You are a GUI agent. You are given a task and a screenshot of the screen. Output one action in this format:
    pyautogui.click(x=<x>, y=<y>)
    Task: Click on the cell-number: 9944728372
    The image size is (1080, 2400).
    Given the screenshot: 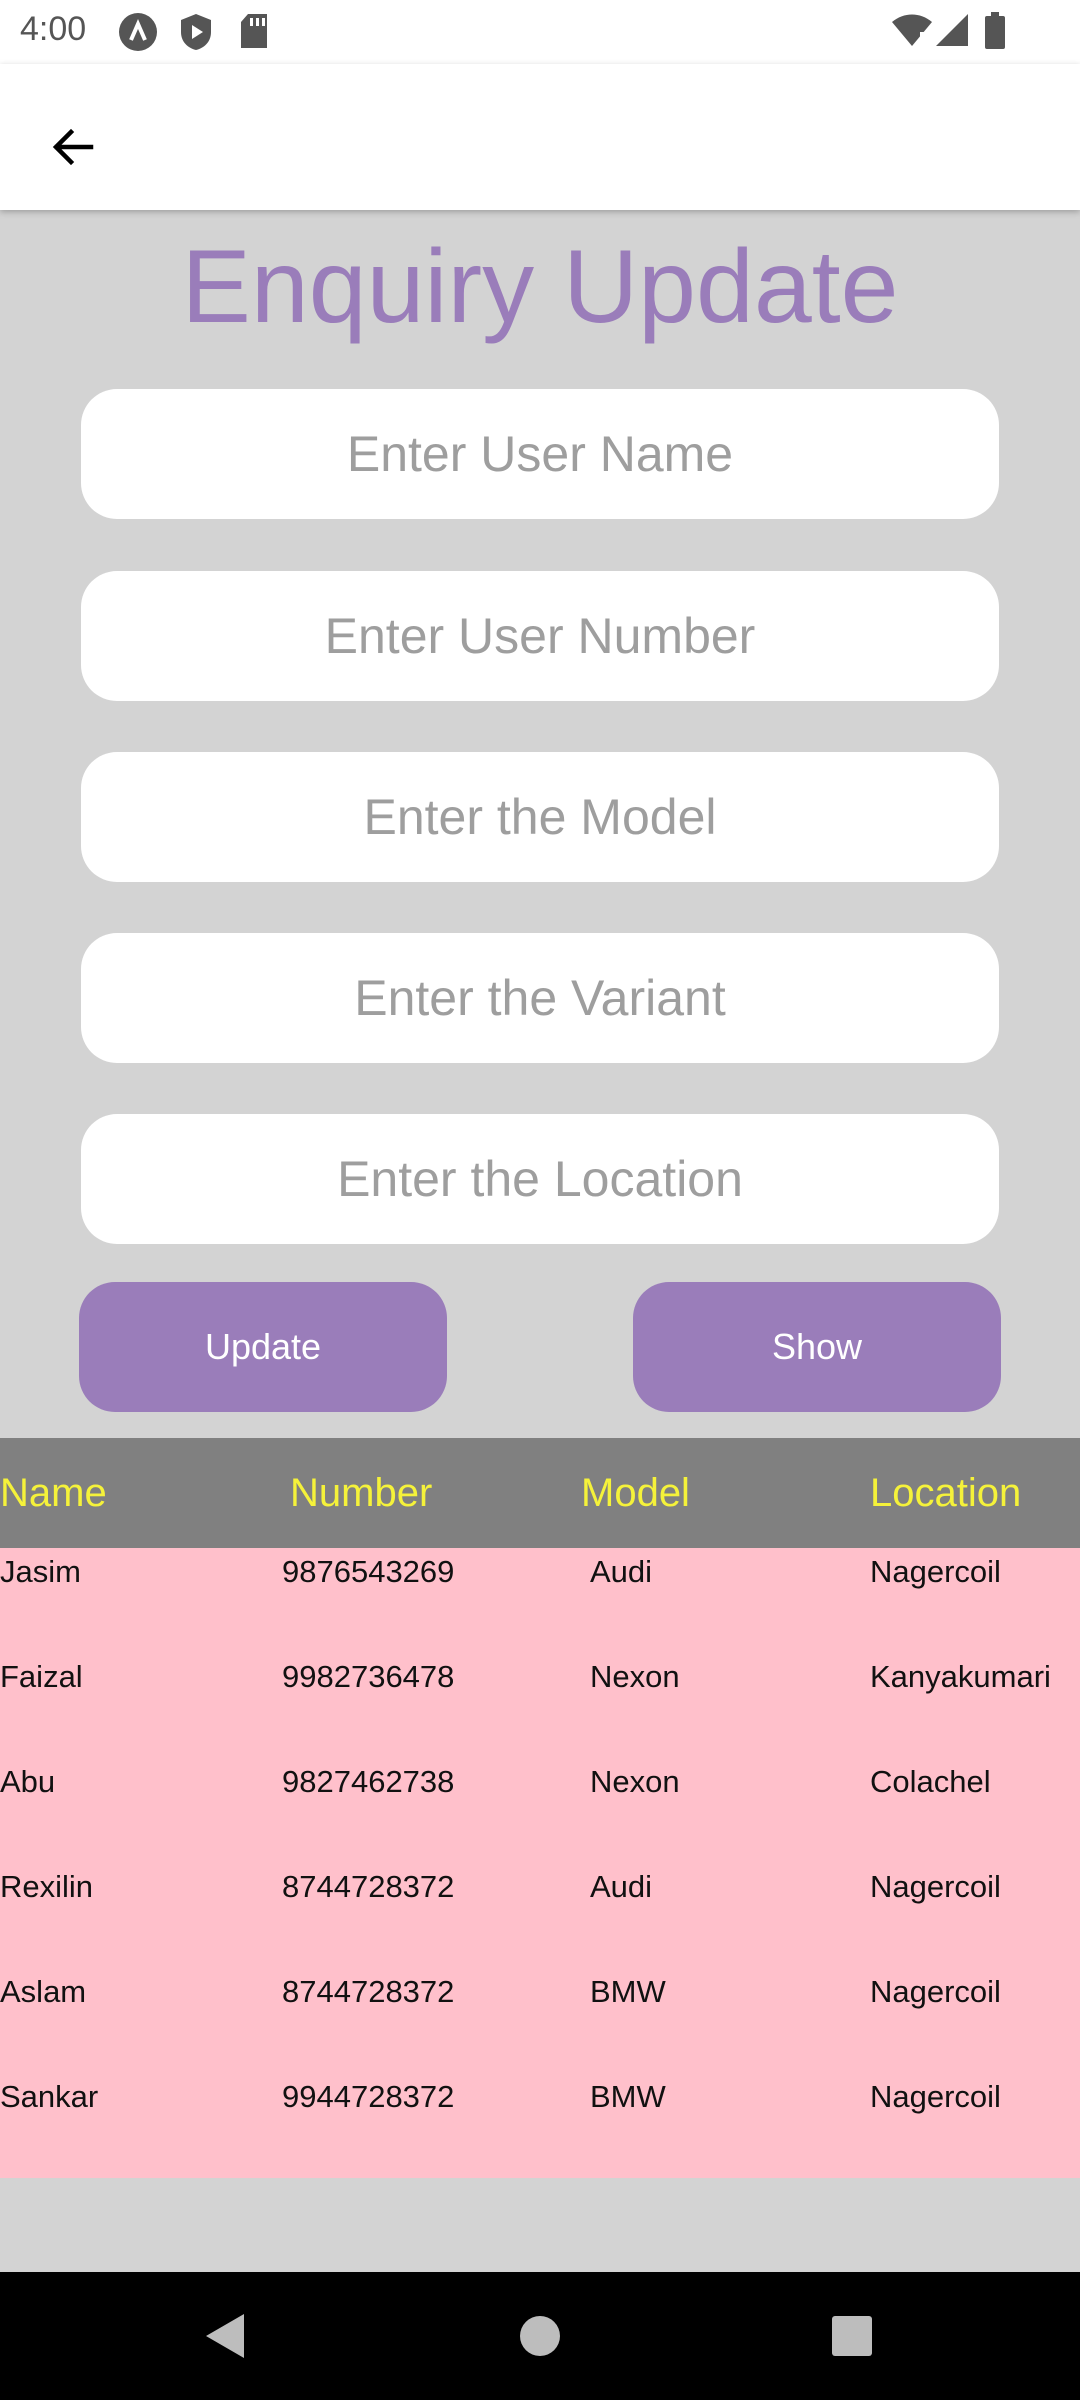 What is the action you would take?
    pyautogui.click(x=368, y=2096)
    